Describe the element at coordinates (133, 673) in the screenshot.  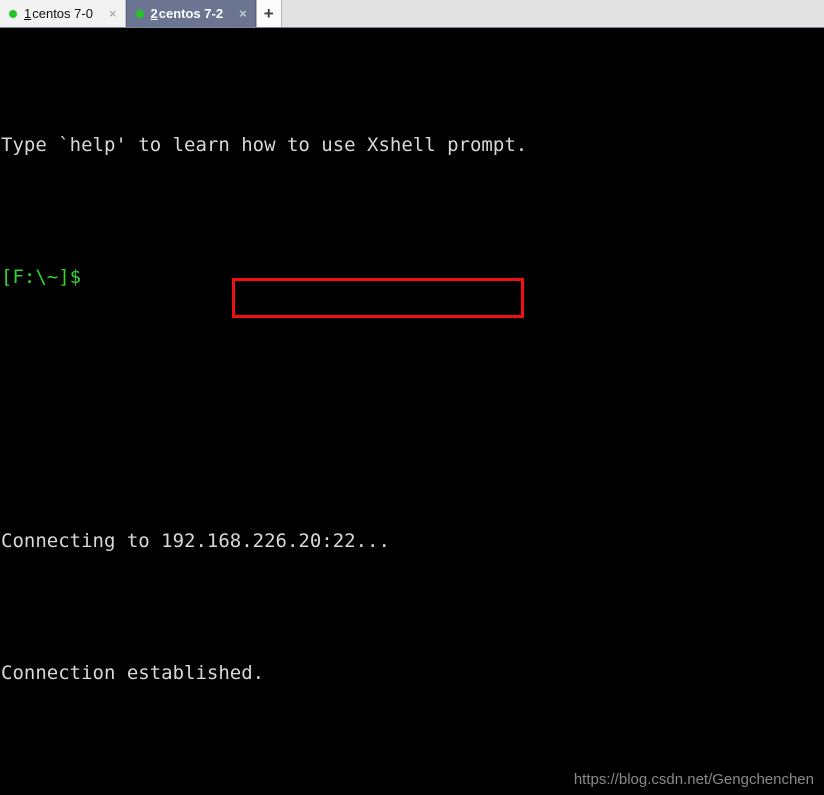
I see `terminal-line-connection-established: Connection established.` at that location.